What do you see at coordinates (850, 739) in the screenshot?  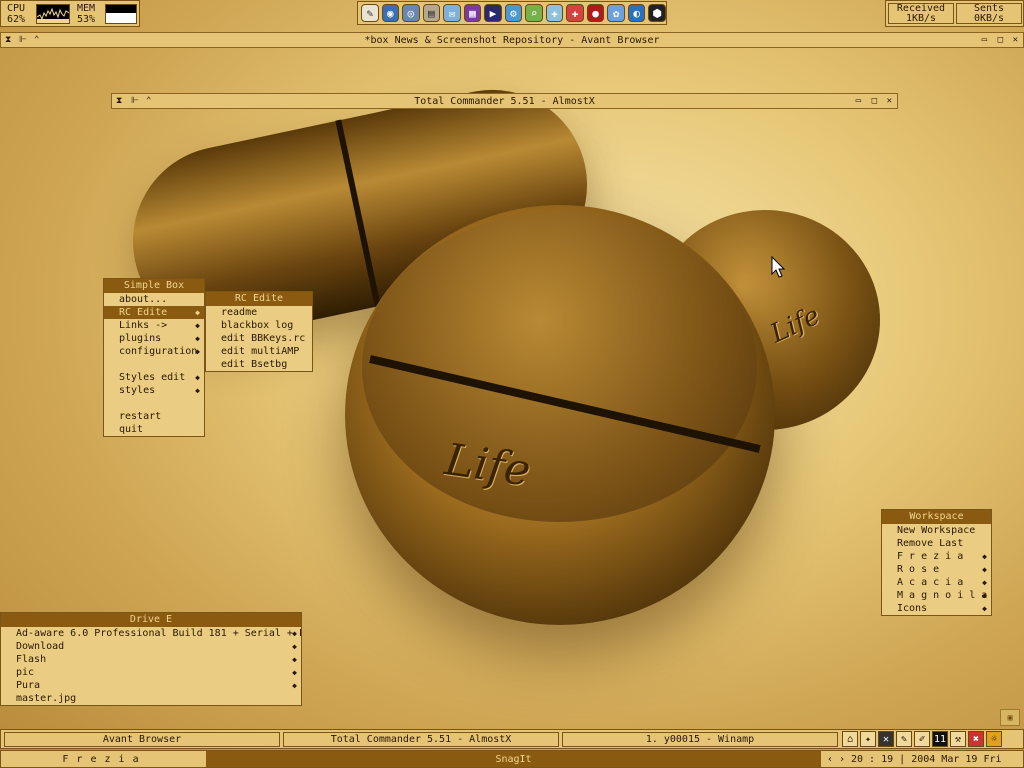 I see `tray-network-icon: ⌂` at bounding box center [850, 739].